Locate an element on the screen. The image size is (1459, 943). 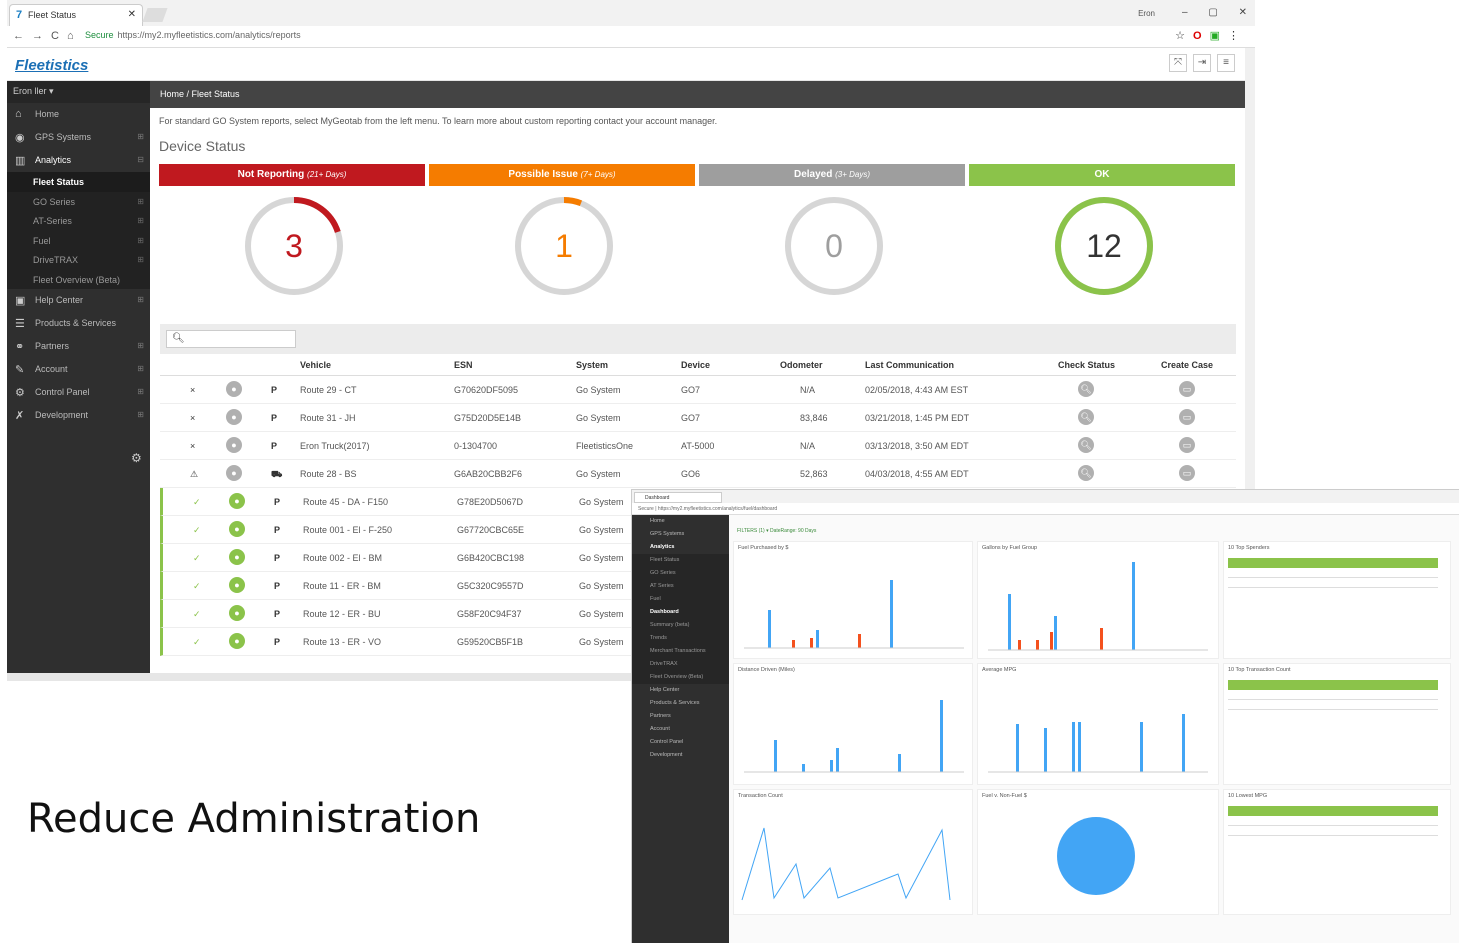
status-header-2: Delayed (3+ Days) is located at coordinates (832, 175).